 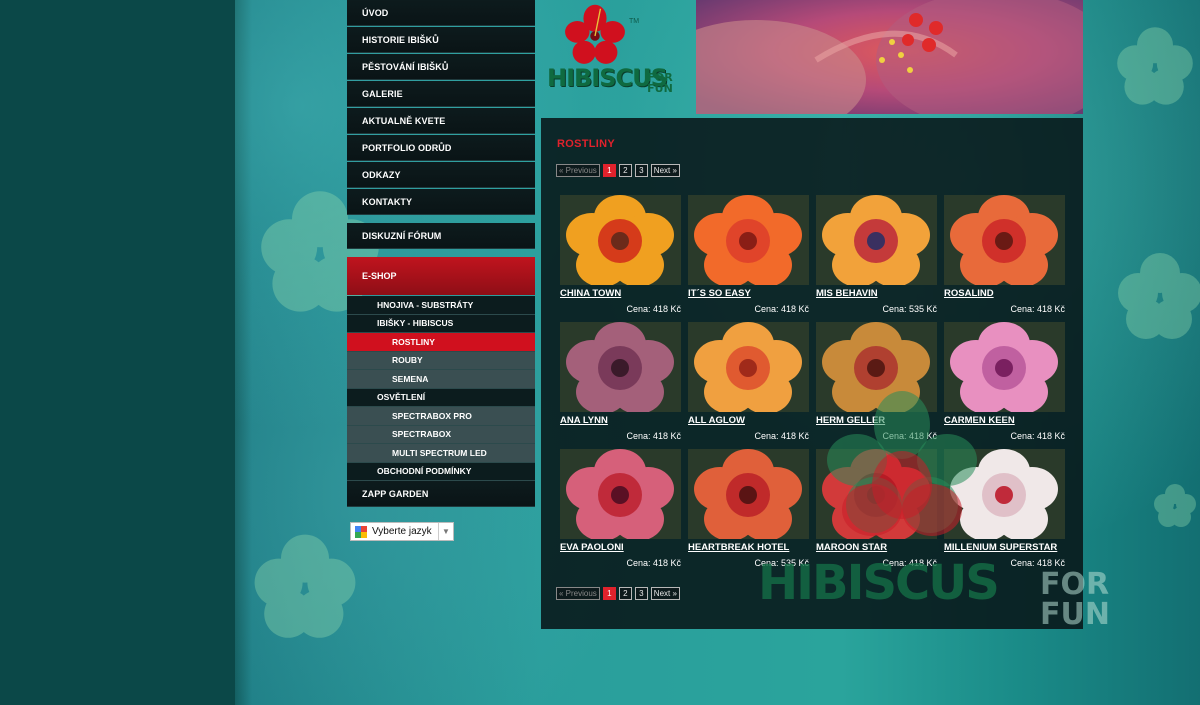 What do you see at coordinates (441, 202) in the screenshot?
I see `nav-item-kontakty: KONTAKTY` at bounding box center [441, 202].